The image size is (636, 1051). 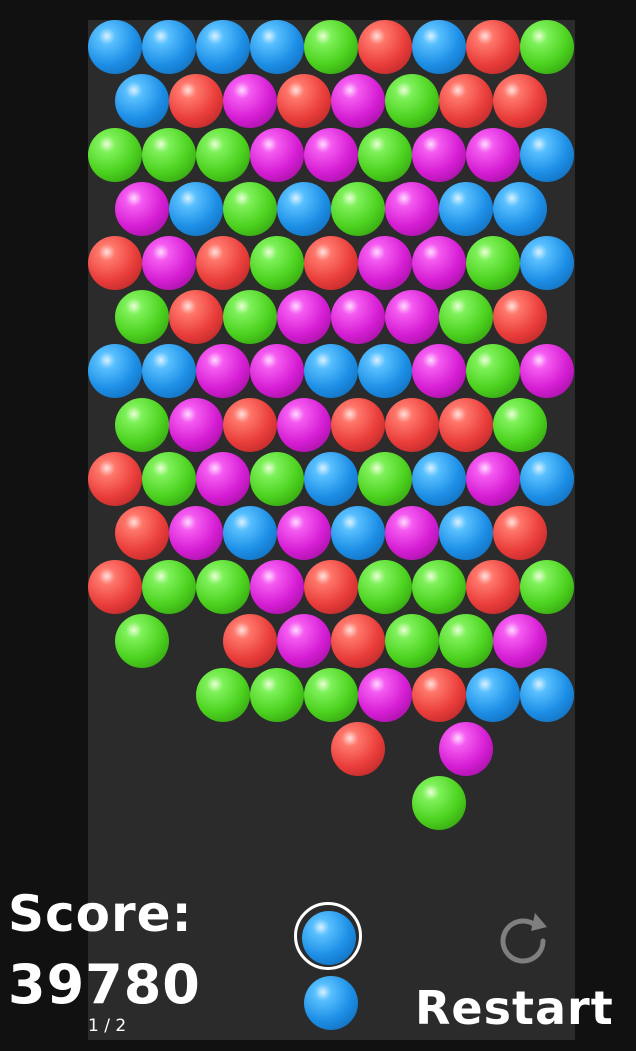 I want to click on score-value: 39780, so click(x=104, y=984).